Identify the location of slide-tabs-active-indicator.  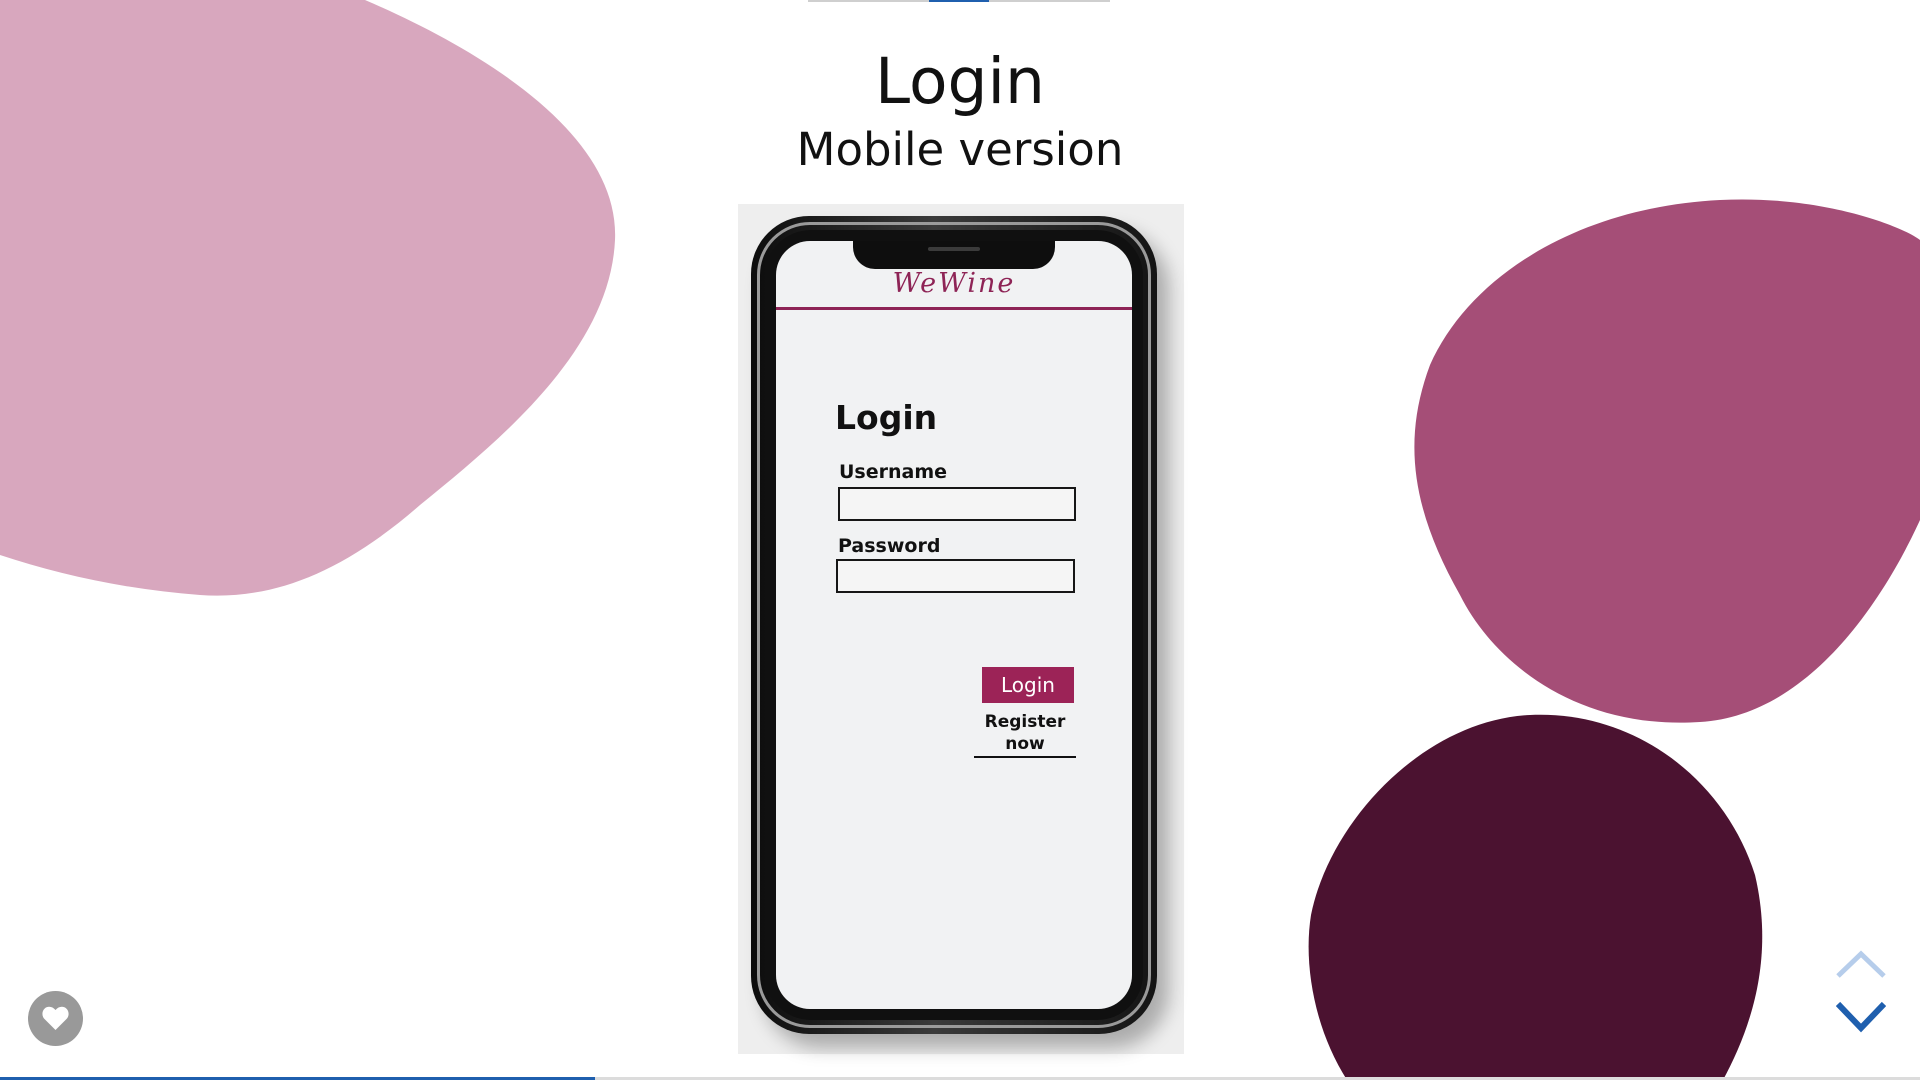
(959, 1).